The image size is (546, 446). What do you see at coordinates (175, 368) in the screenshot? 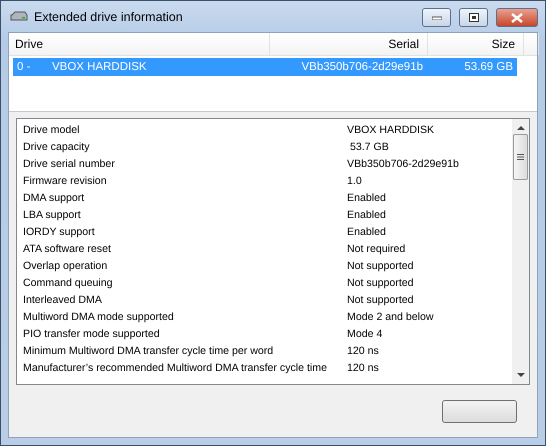
I see `property-label: Manufacturer’s recommended Multiword DMA transfer cycle time` at bounding box center [175, 368].